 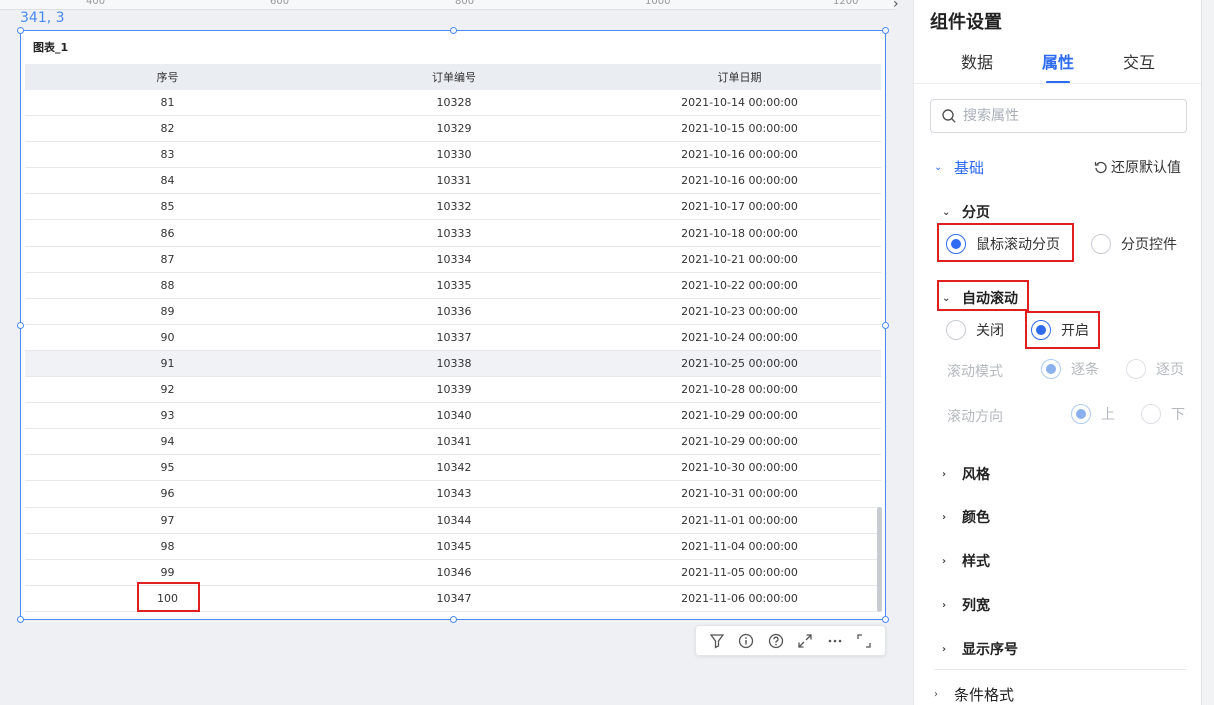 What do you see at coordinates (1139, 61) in the screenshot?
I see `tab-interaction: 交互` at bounding box center [1139, 61].